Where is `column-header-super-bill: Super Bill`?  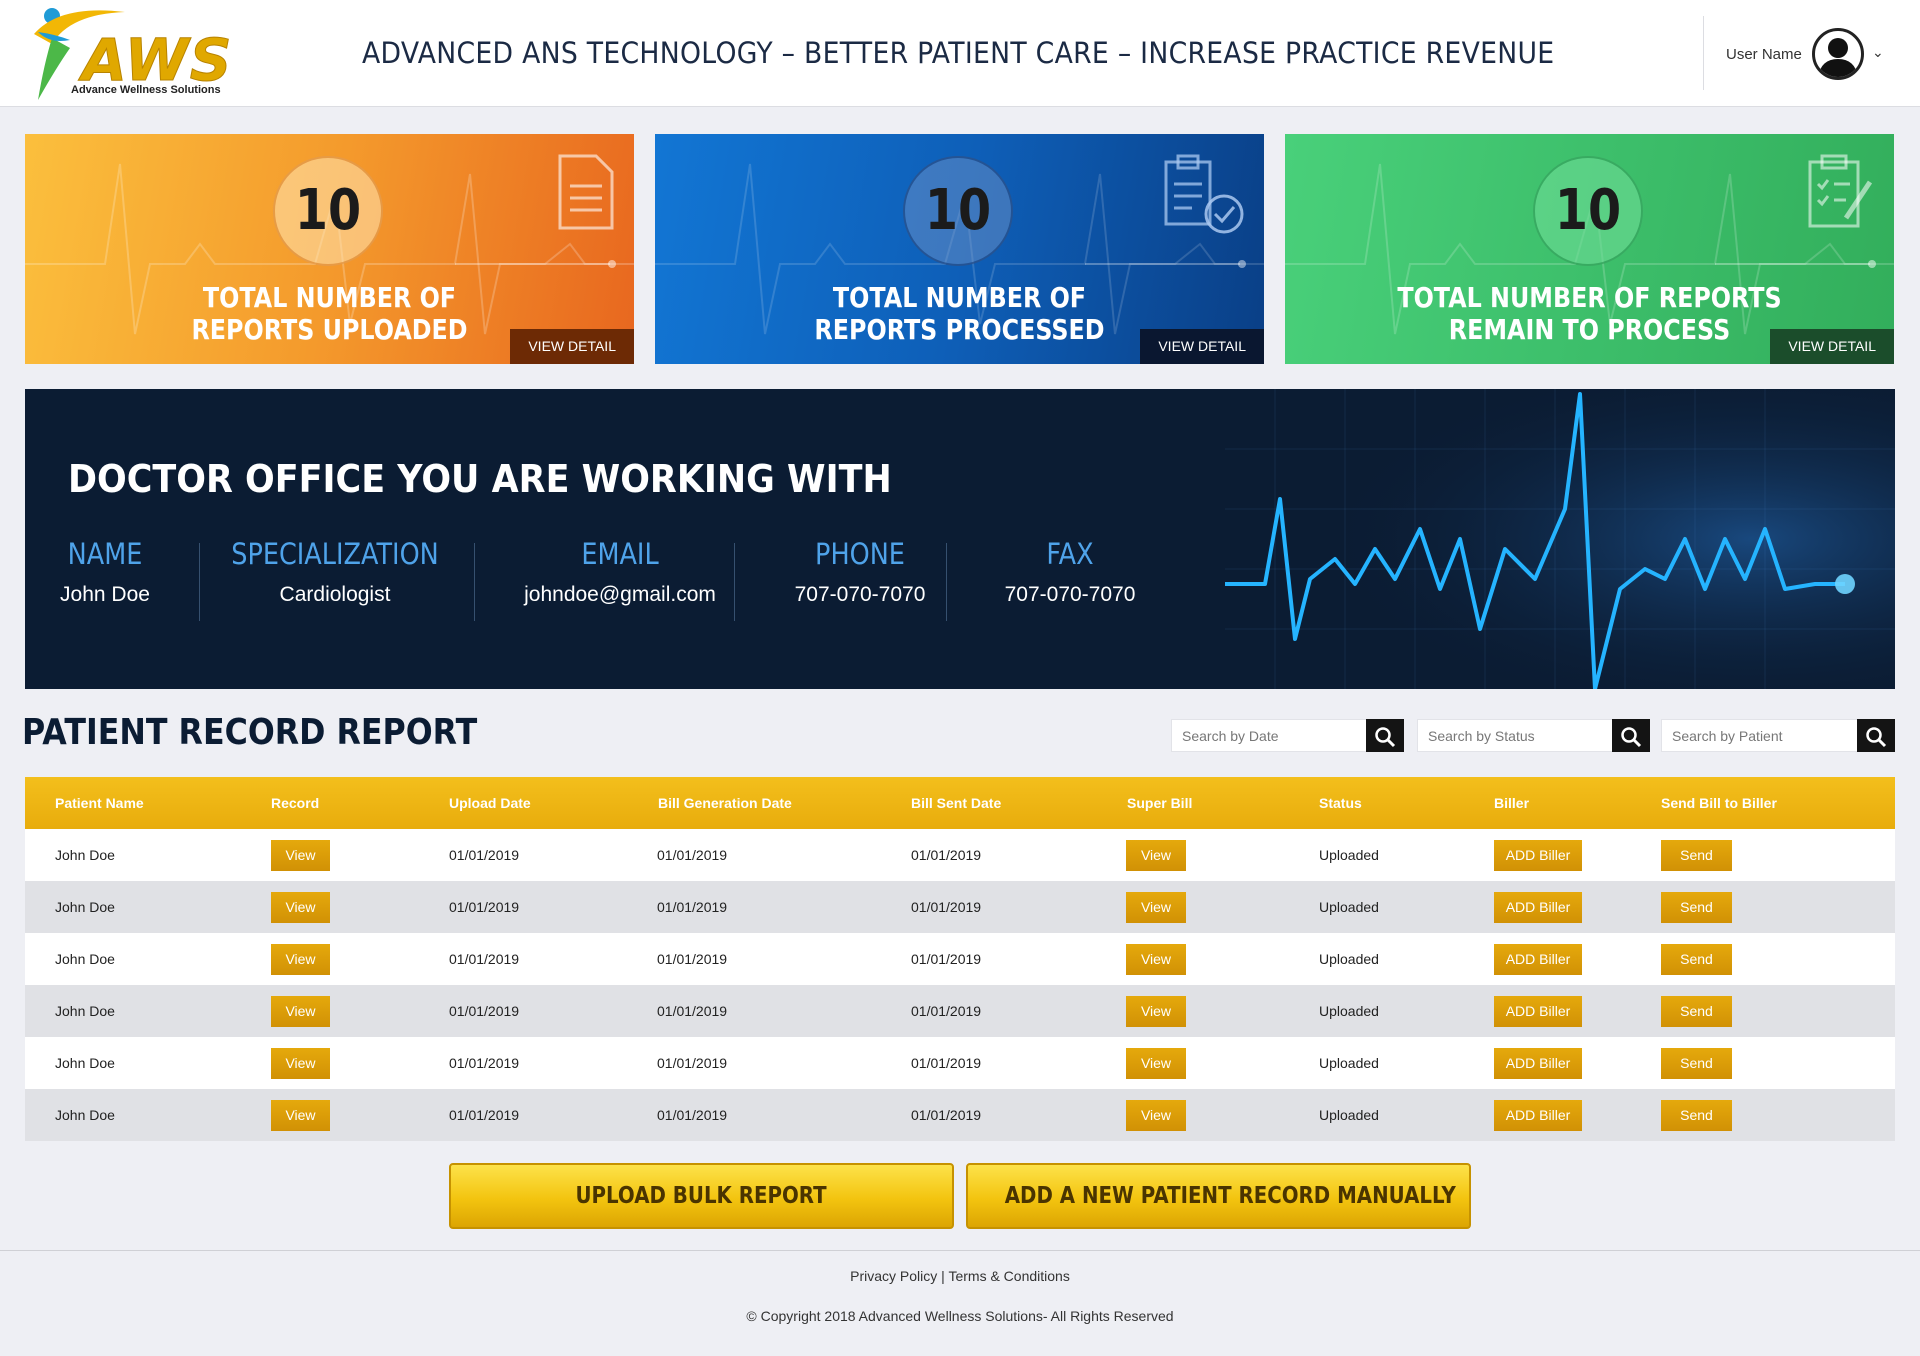 column-header-super-bill: Super Bill is located at coordinates (1159, 803).